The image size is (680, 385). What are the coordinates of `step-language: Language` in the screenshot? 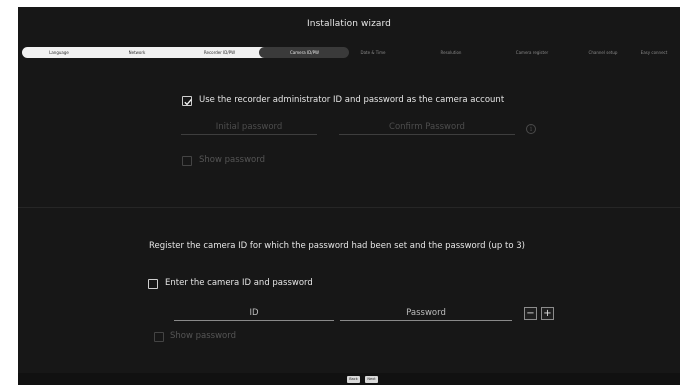 It's located at (59, 52).